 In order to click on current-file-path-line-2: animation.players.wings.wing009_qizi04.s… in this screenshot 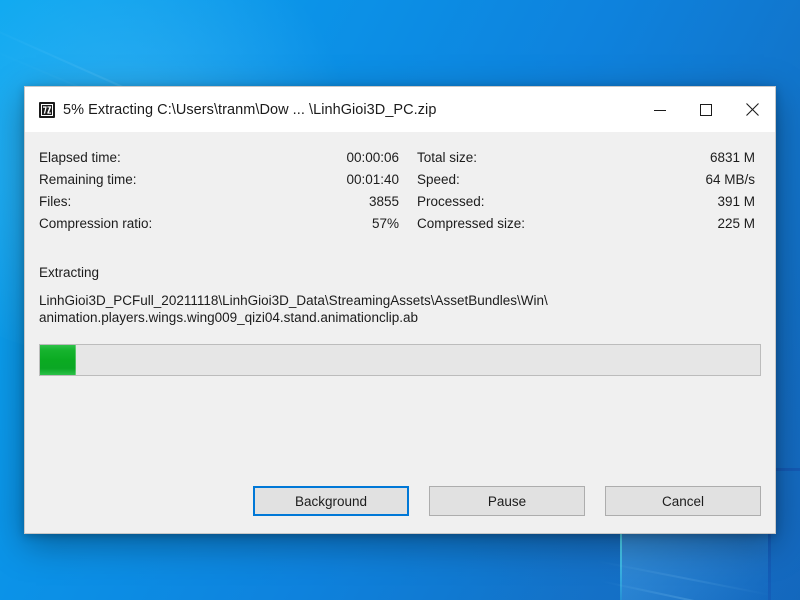, I will do `click(228, 317)`.